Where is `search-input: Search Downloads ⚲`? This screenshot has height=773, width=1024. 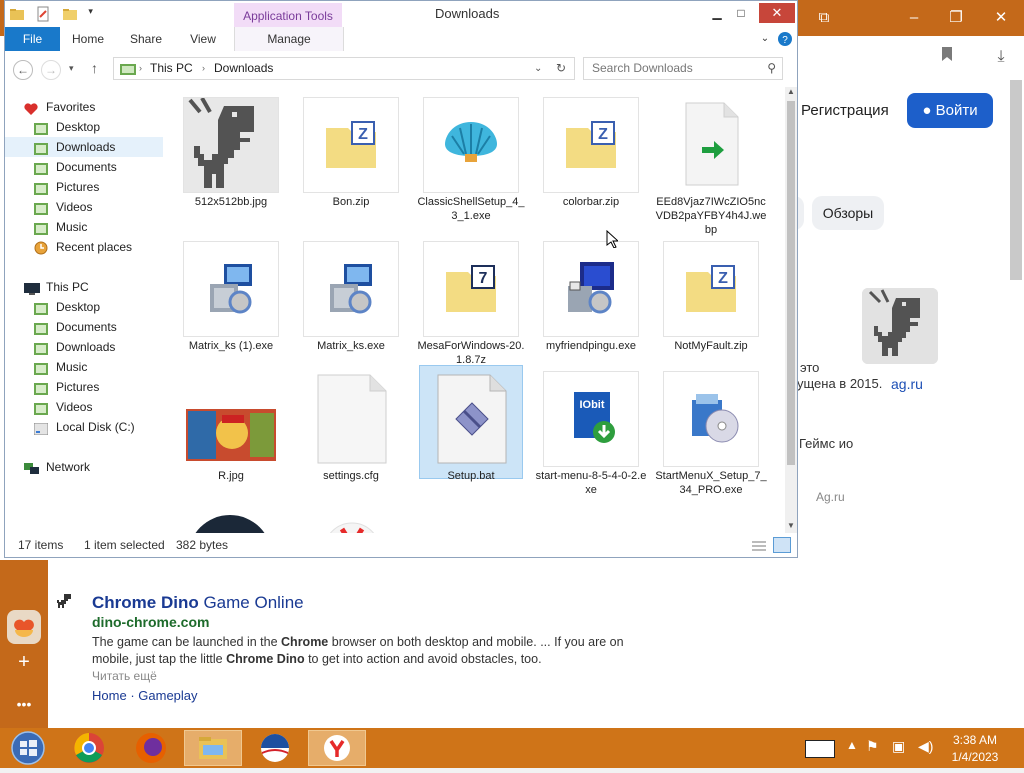
search-input: Search Downloads ⚲ is located at coordinates (683, 68).